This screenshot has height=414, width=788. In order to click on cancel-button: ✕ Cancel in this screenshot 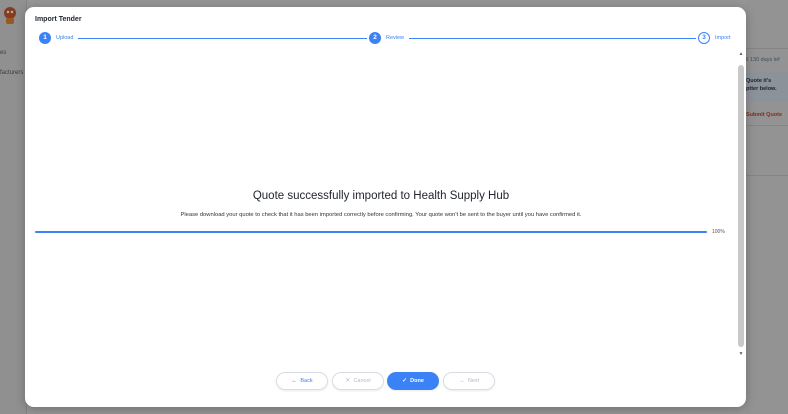, I will do `click(358, 381)`.